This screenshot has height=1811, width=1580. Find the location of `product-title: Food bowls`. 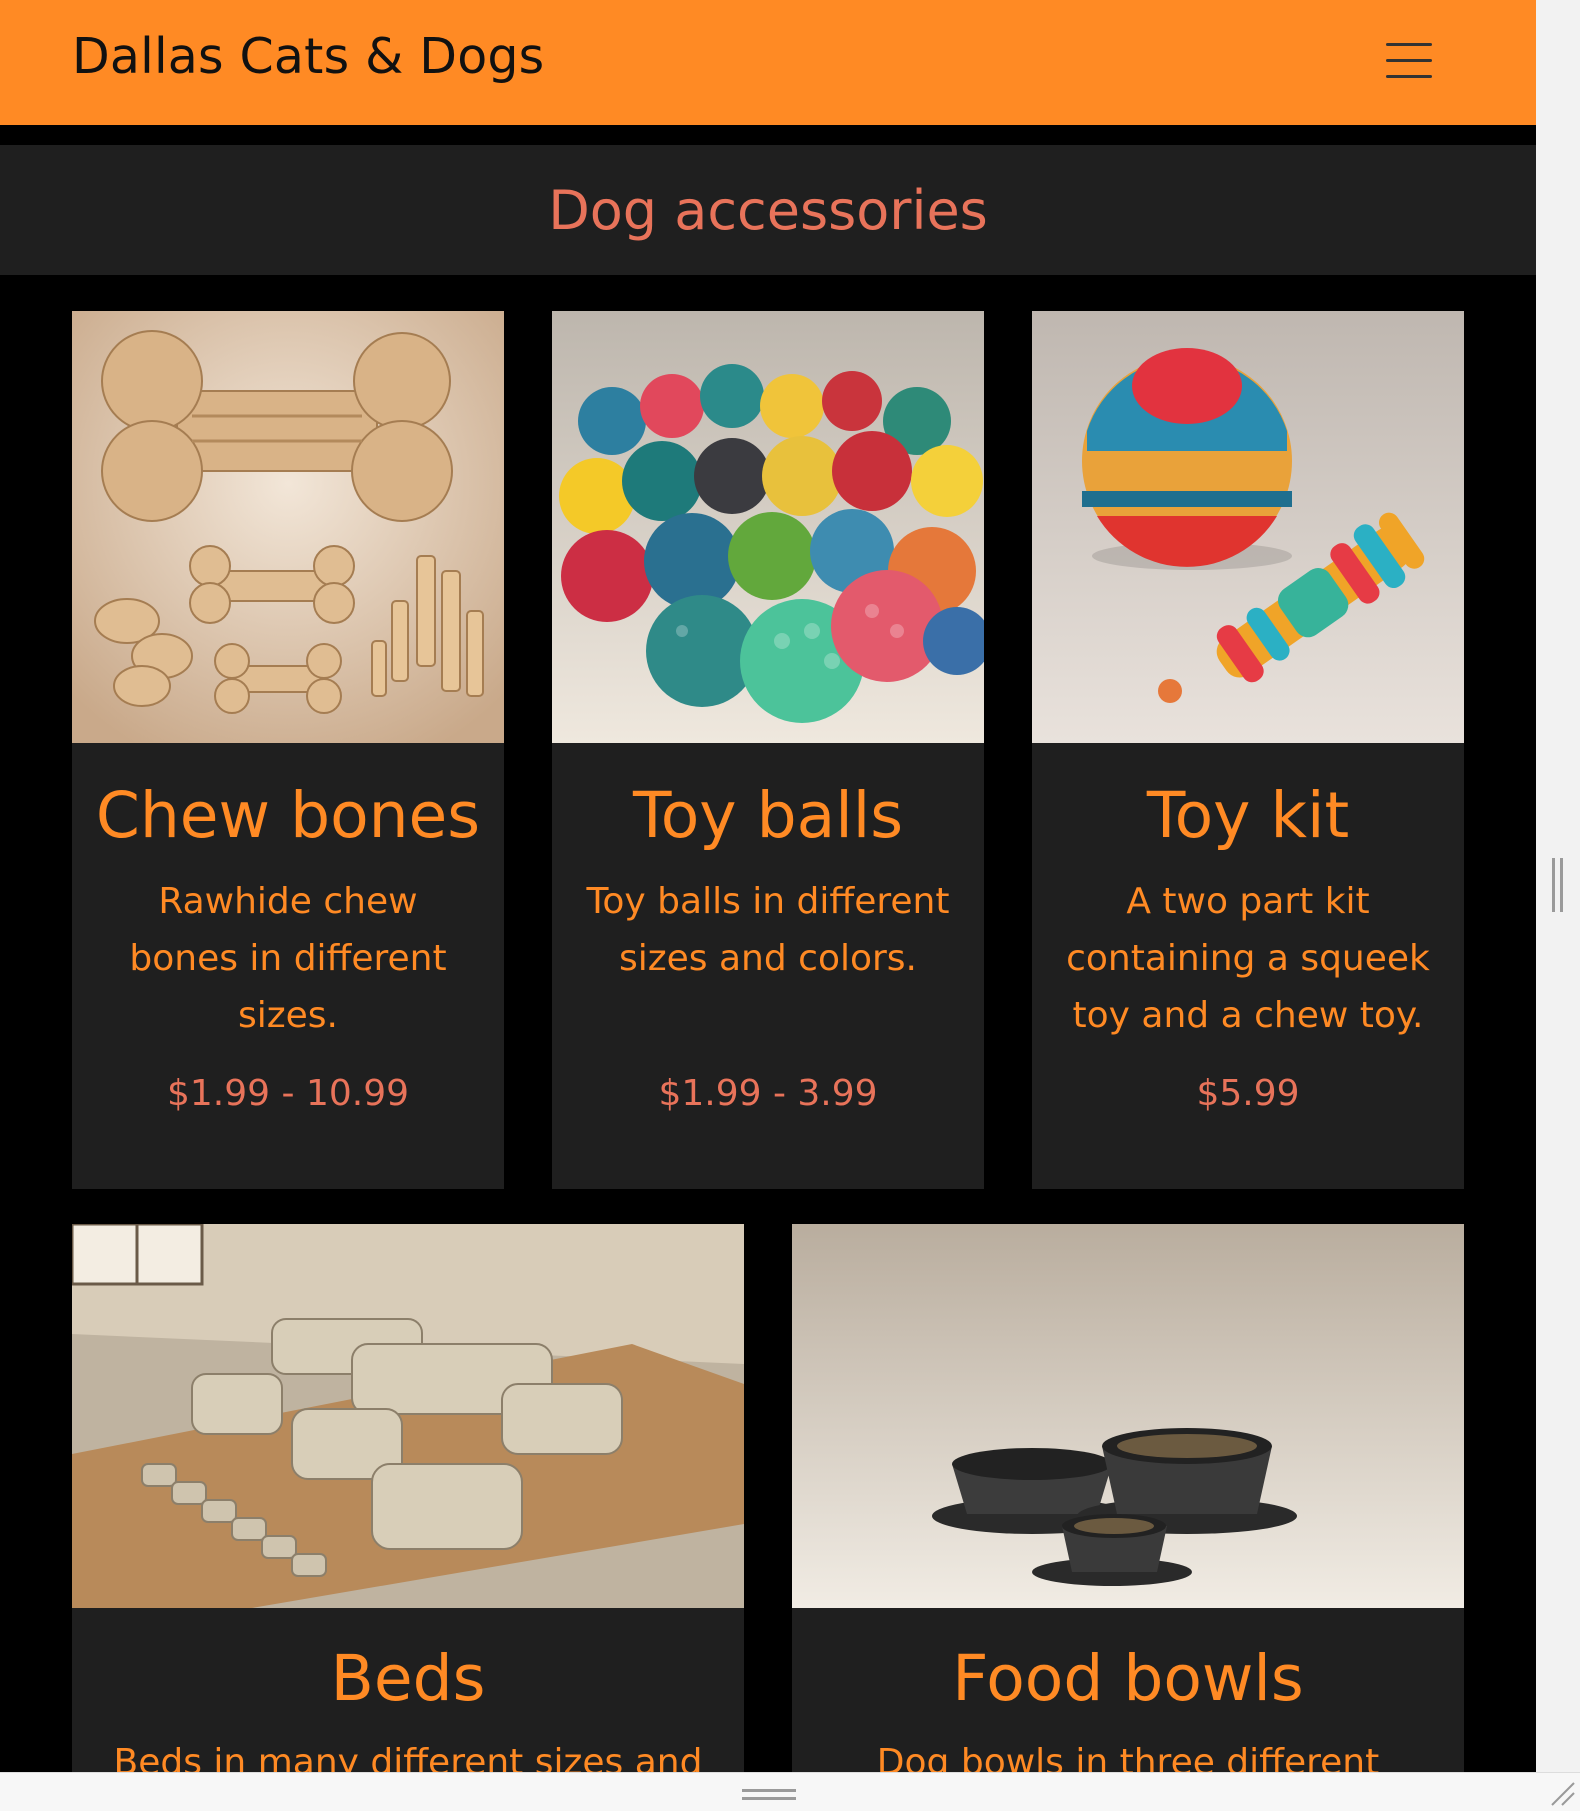

product-title: Food bowls is located at coordinates (1128, 1678).